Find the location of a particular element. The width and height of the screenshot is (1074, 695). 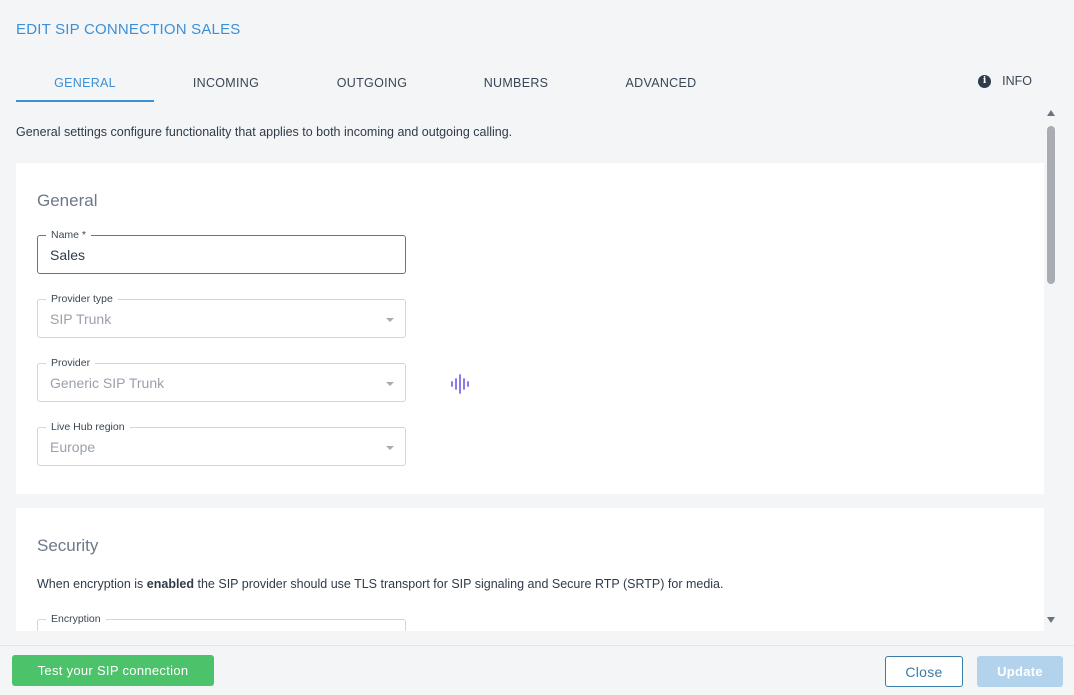

name-field-label: Name * is located at coordinates (69, 235).